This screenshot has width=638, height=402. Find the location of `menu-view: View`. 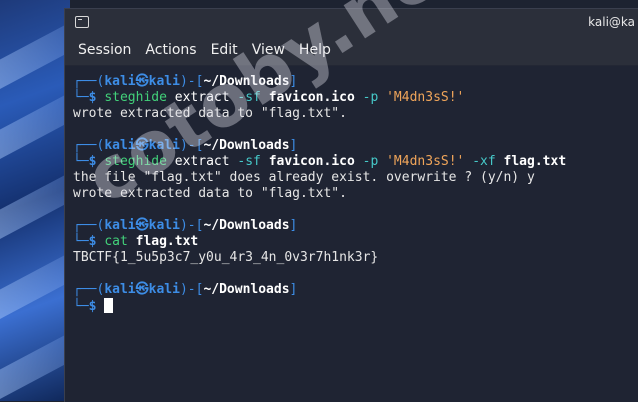

menu-view: View is located at coordinates (268, 50).